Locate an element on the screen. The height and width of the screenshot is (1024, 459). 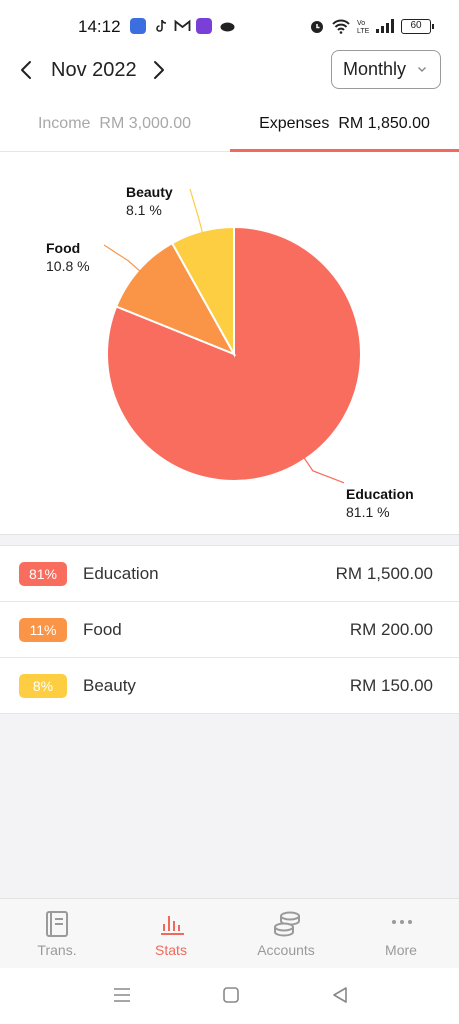
piggy-app-icon is located at coordinates (227, 26).